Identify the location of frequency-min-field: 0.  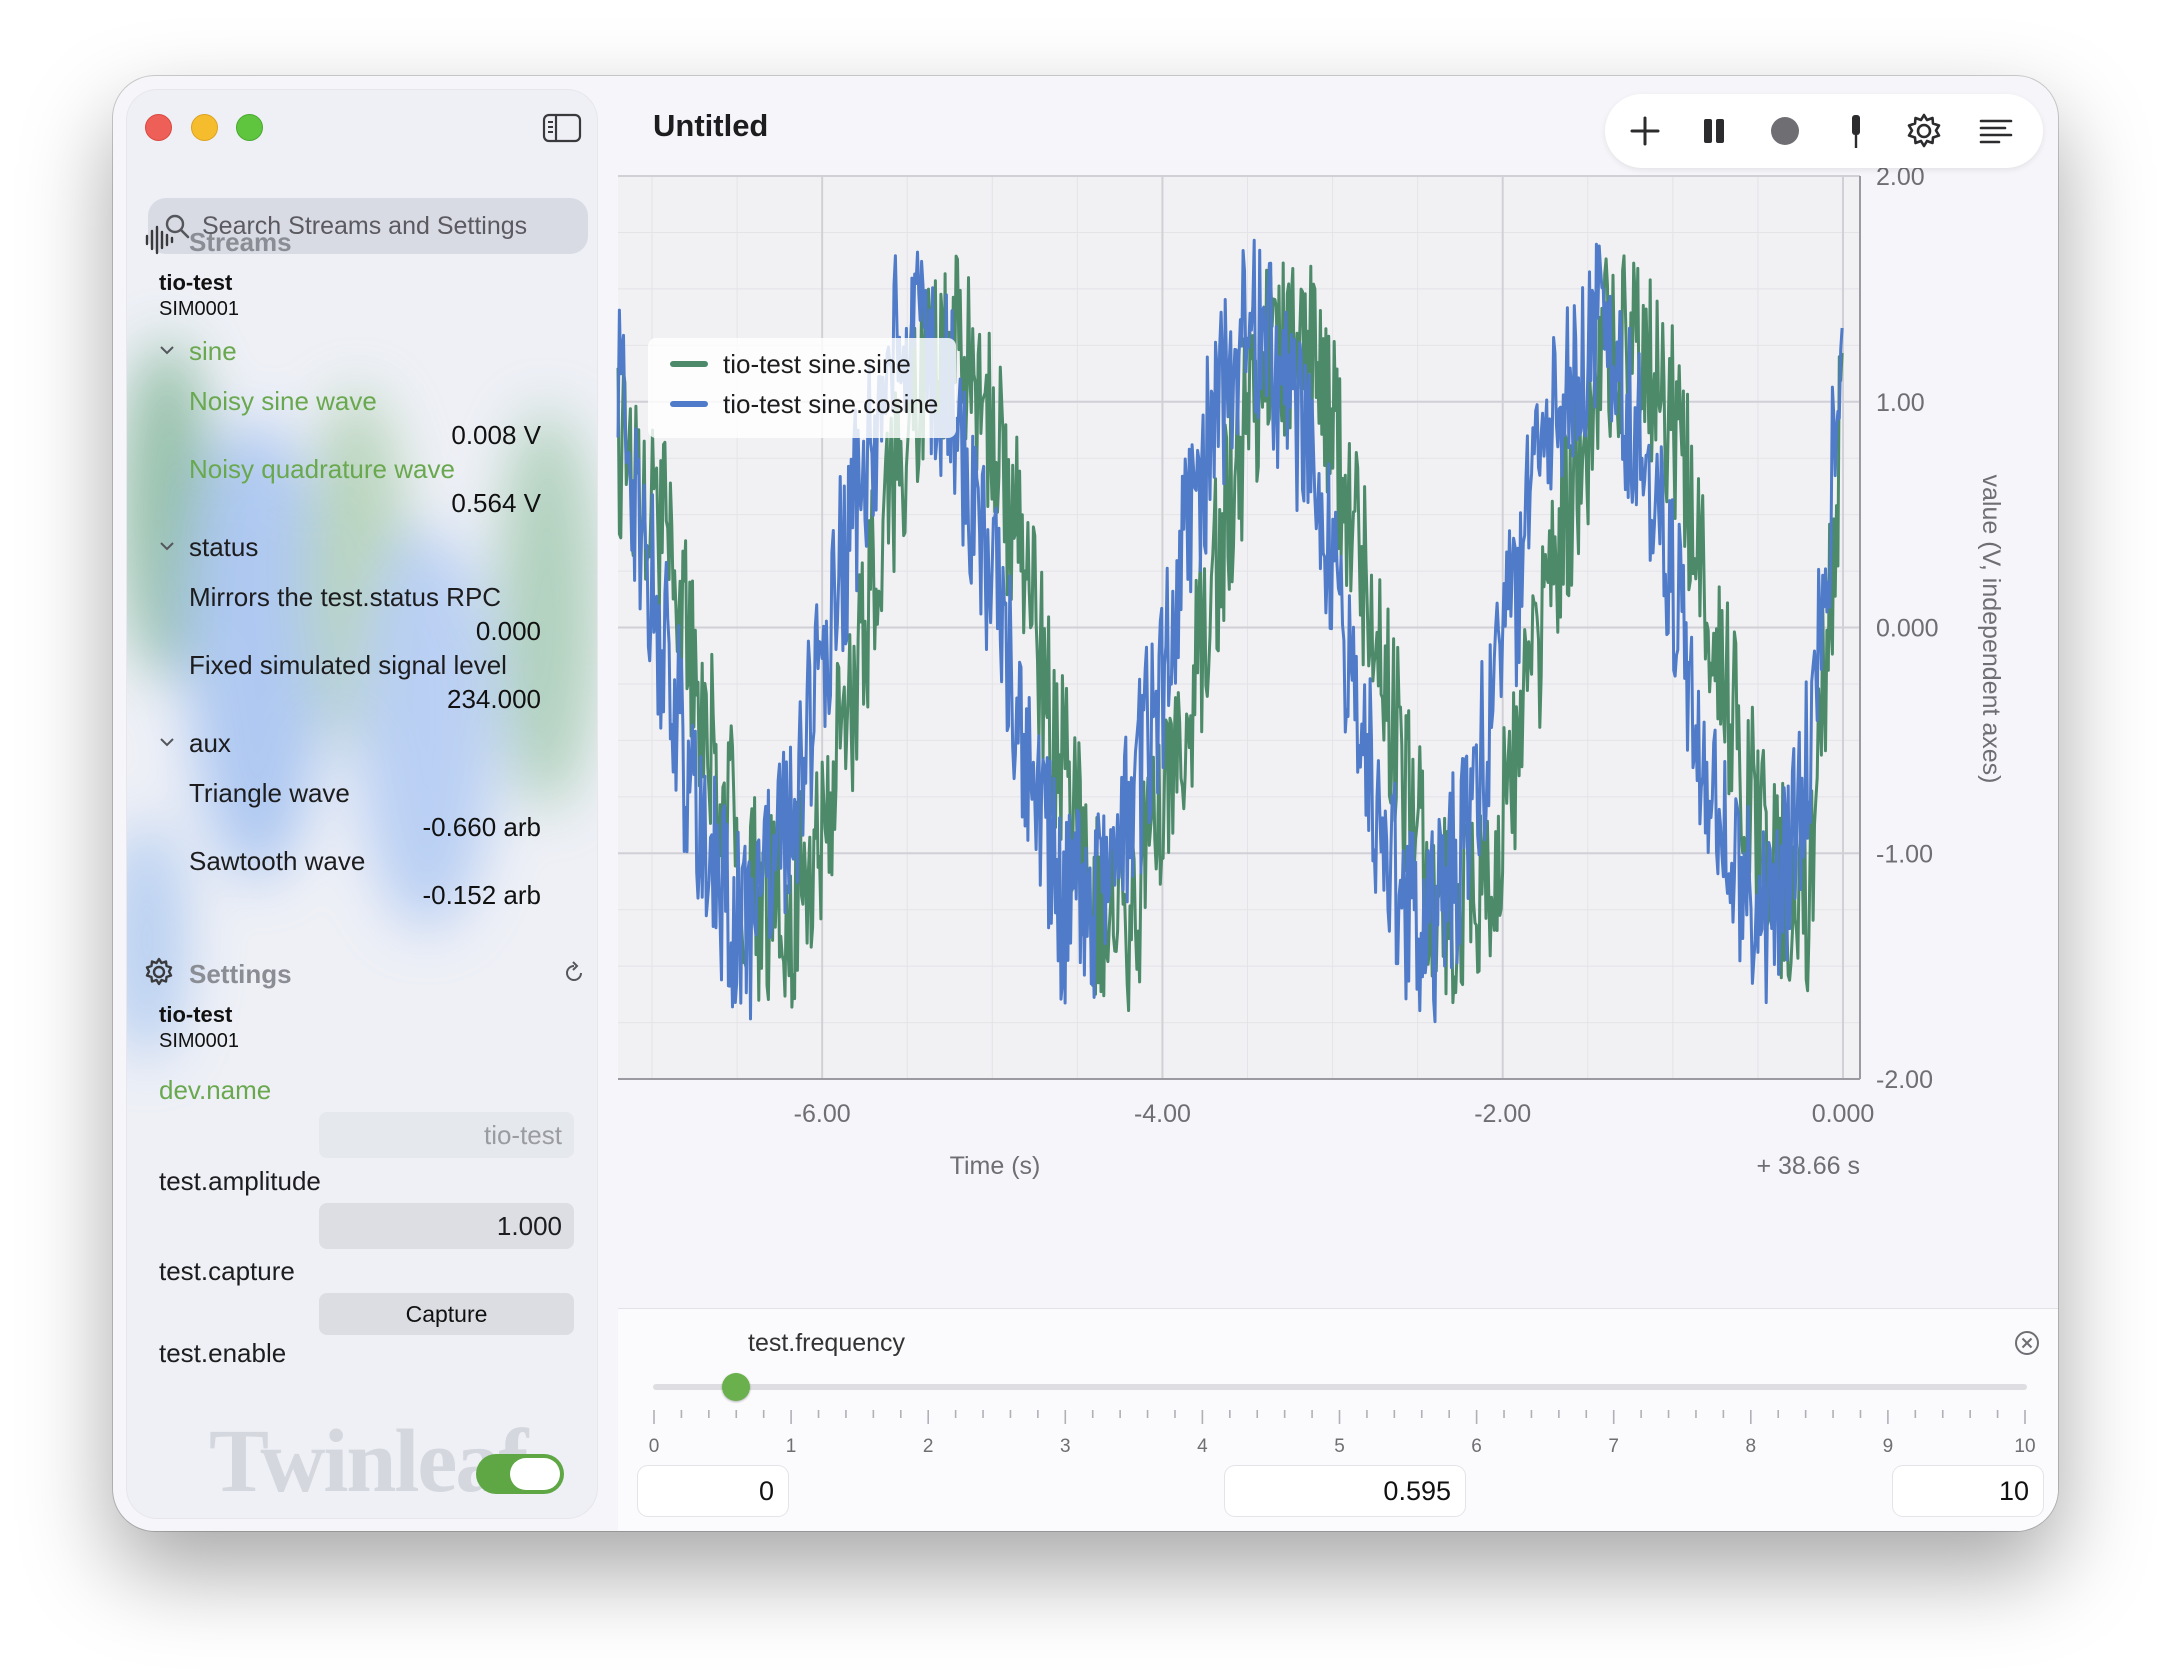
(713, 1491).